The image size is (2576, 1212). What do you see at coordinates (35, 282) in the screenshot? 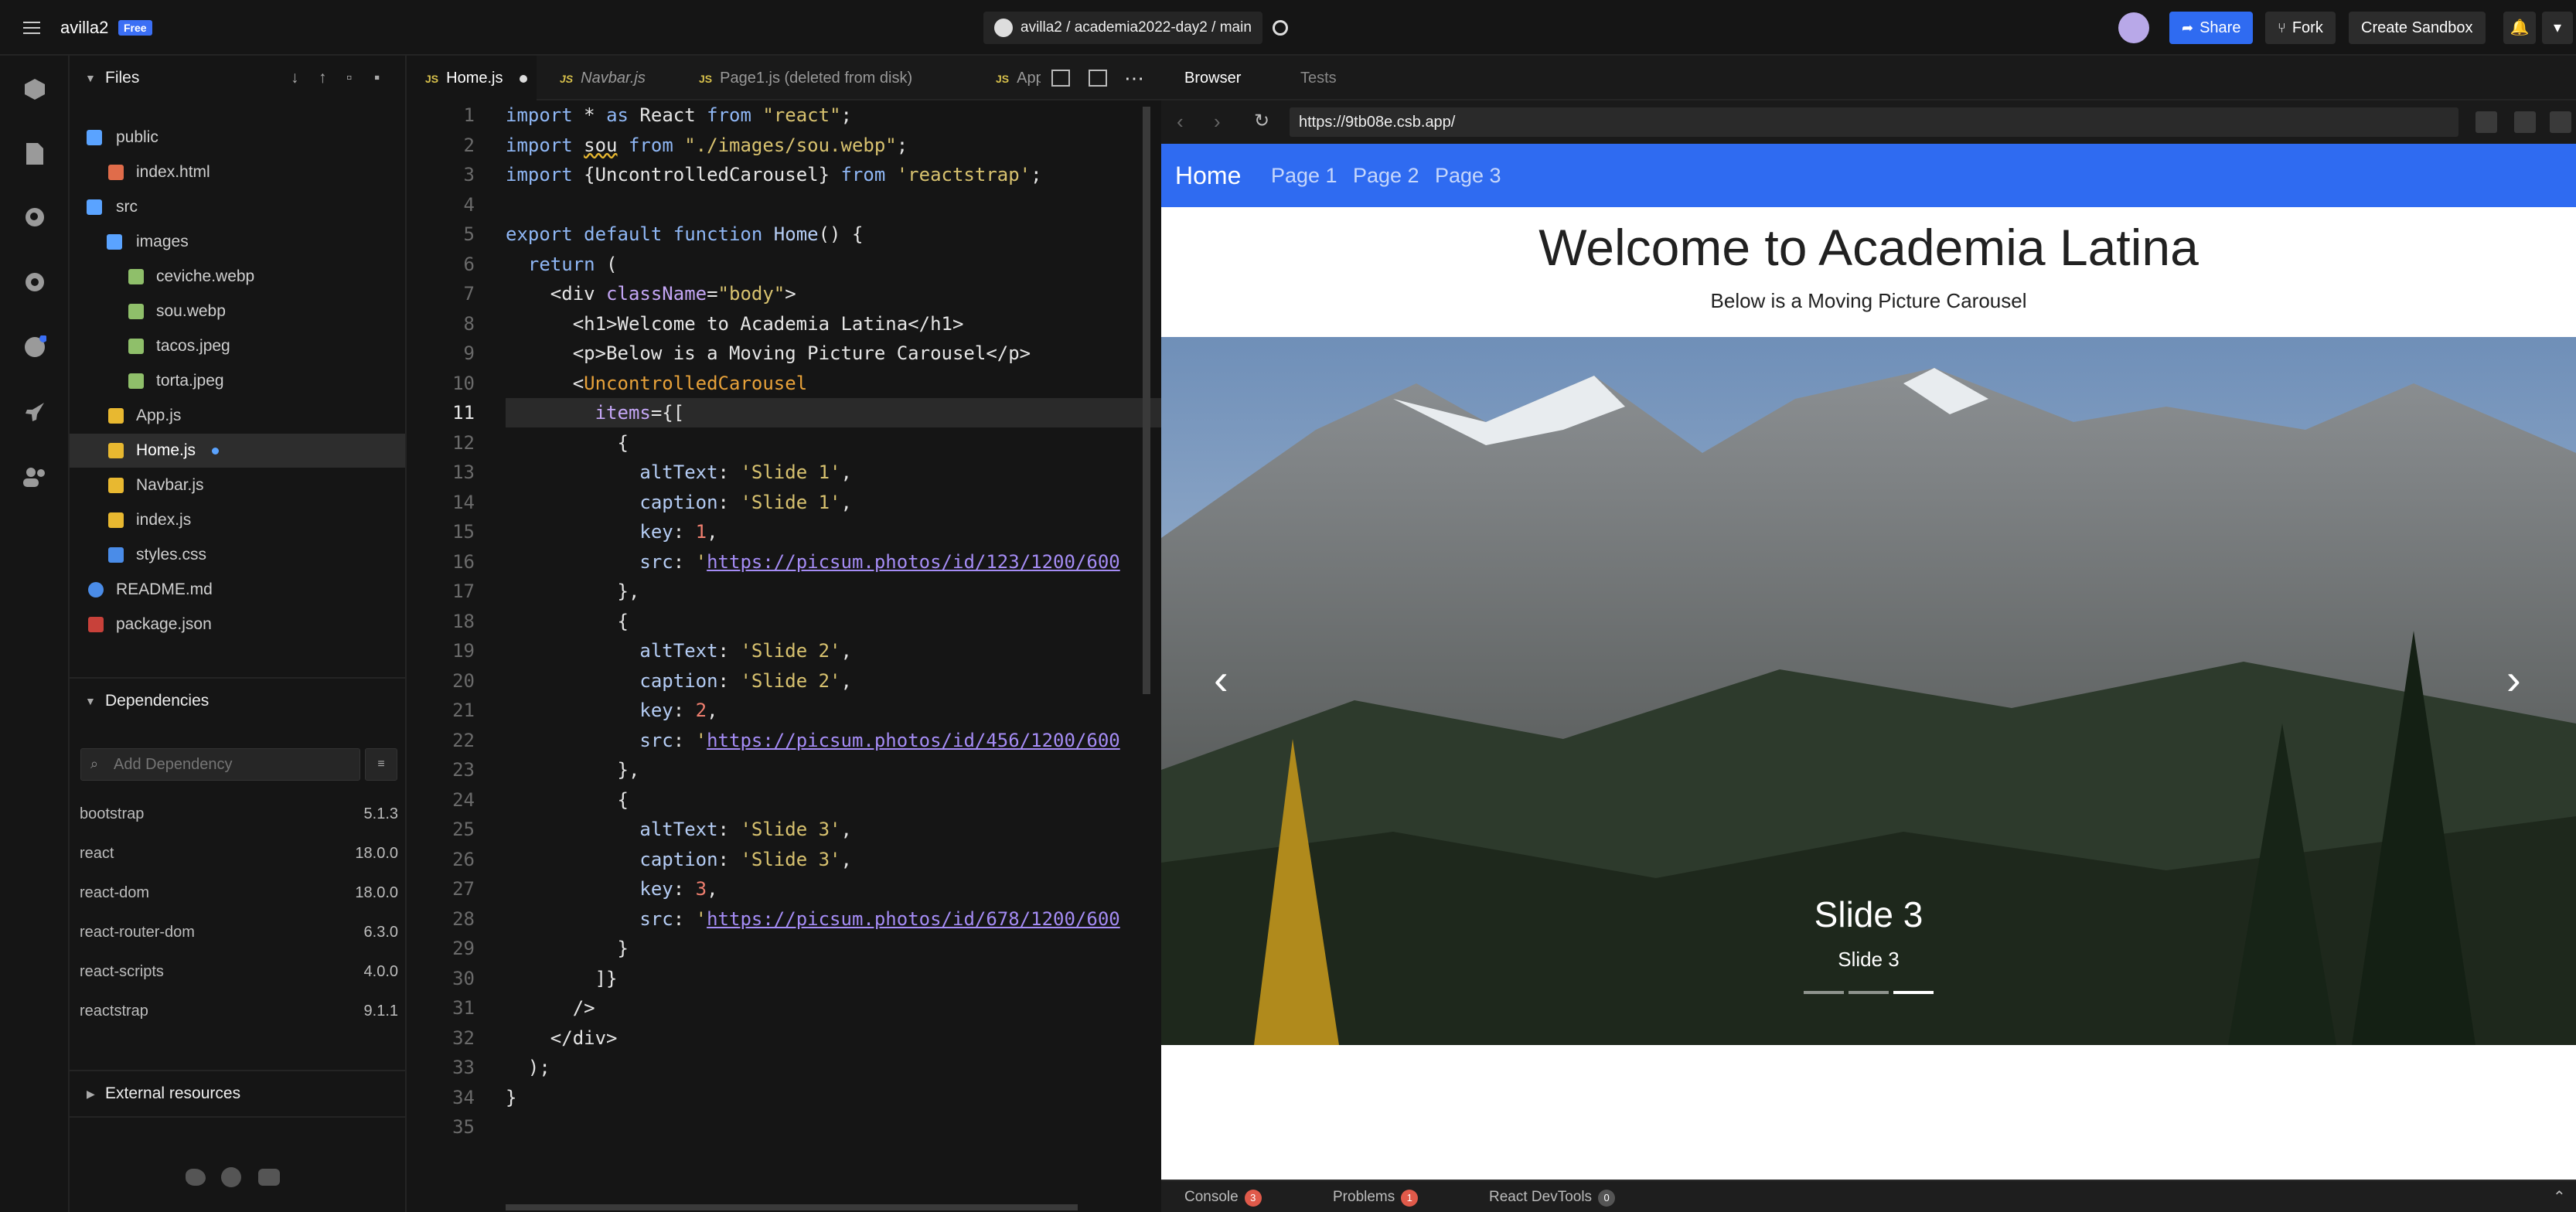
I see `gear-icon` at bounding box center [35, 282].